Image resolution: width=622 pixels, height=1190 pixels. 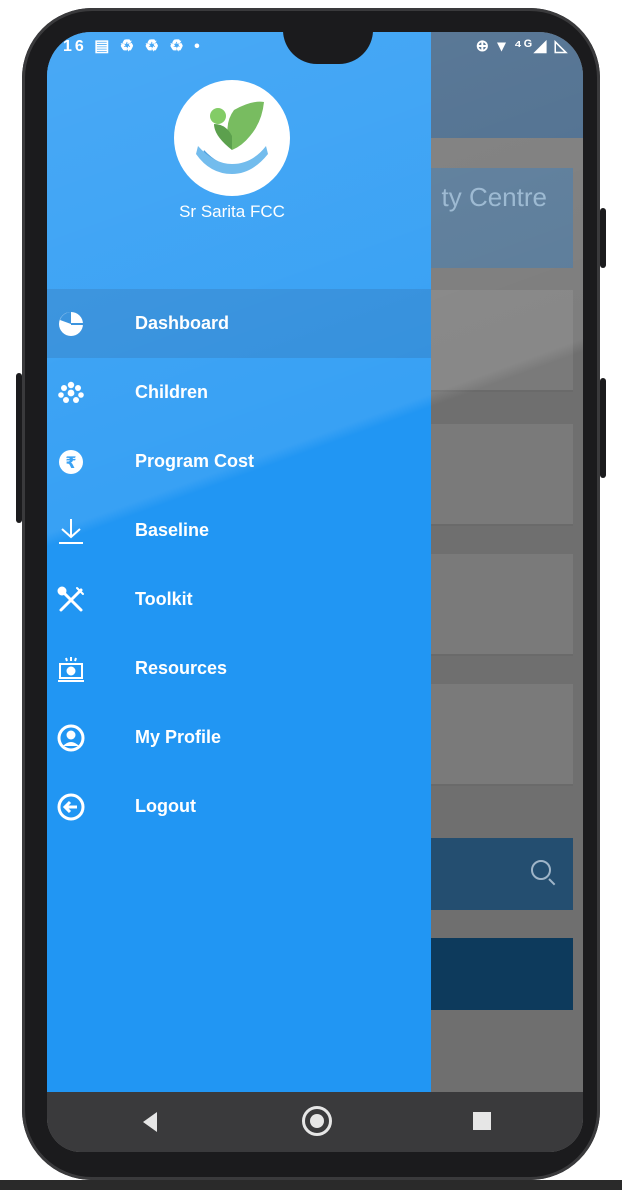 What do you see at coordinates (239, 530) in the screenshot?
I see `menu-item-baseline: Baseline` at bounding box center [239, 530].